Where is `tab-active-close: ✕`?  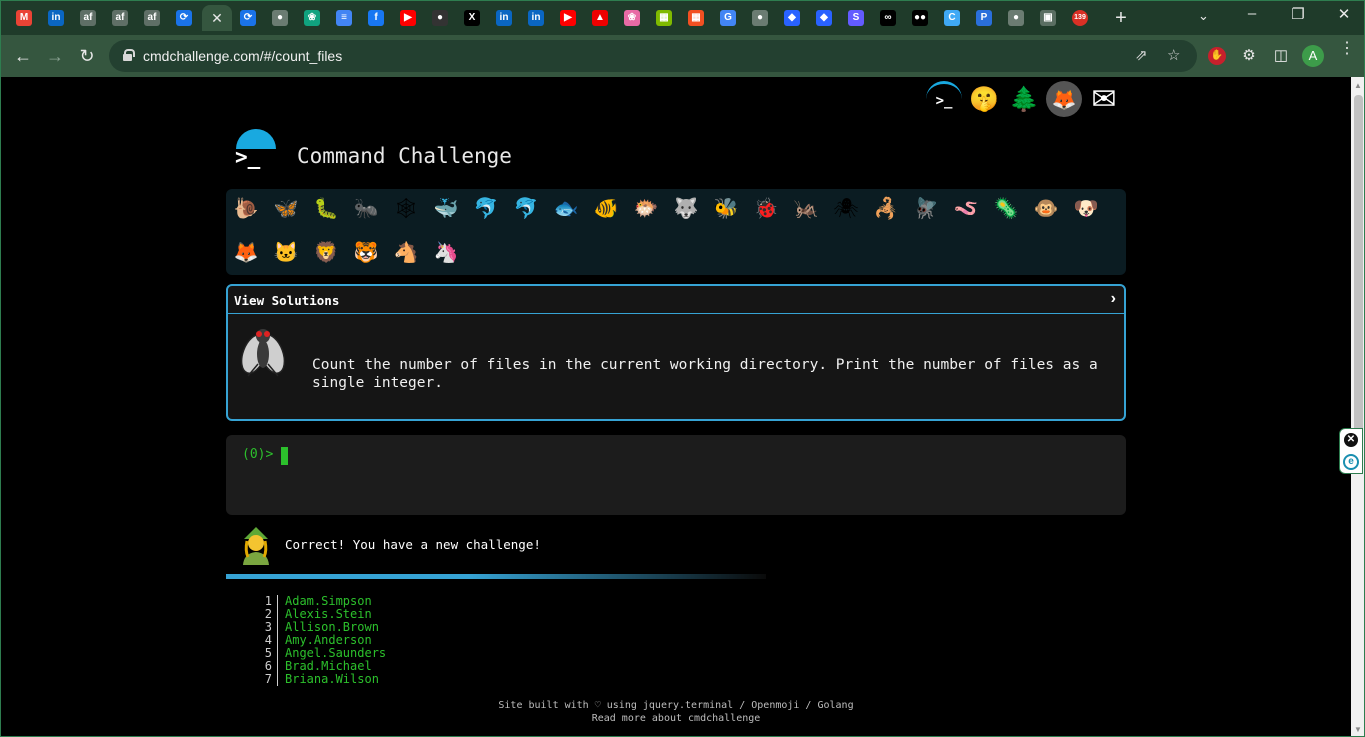
tab-active-close: ✕ is located at coordinates (217, 18).